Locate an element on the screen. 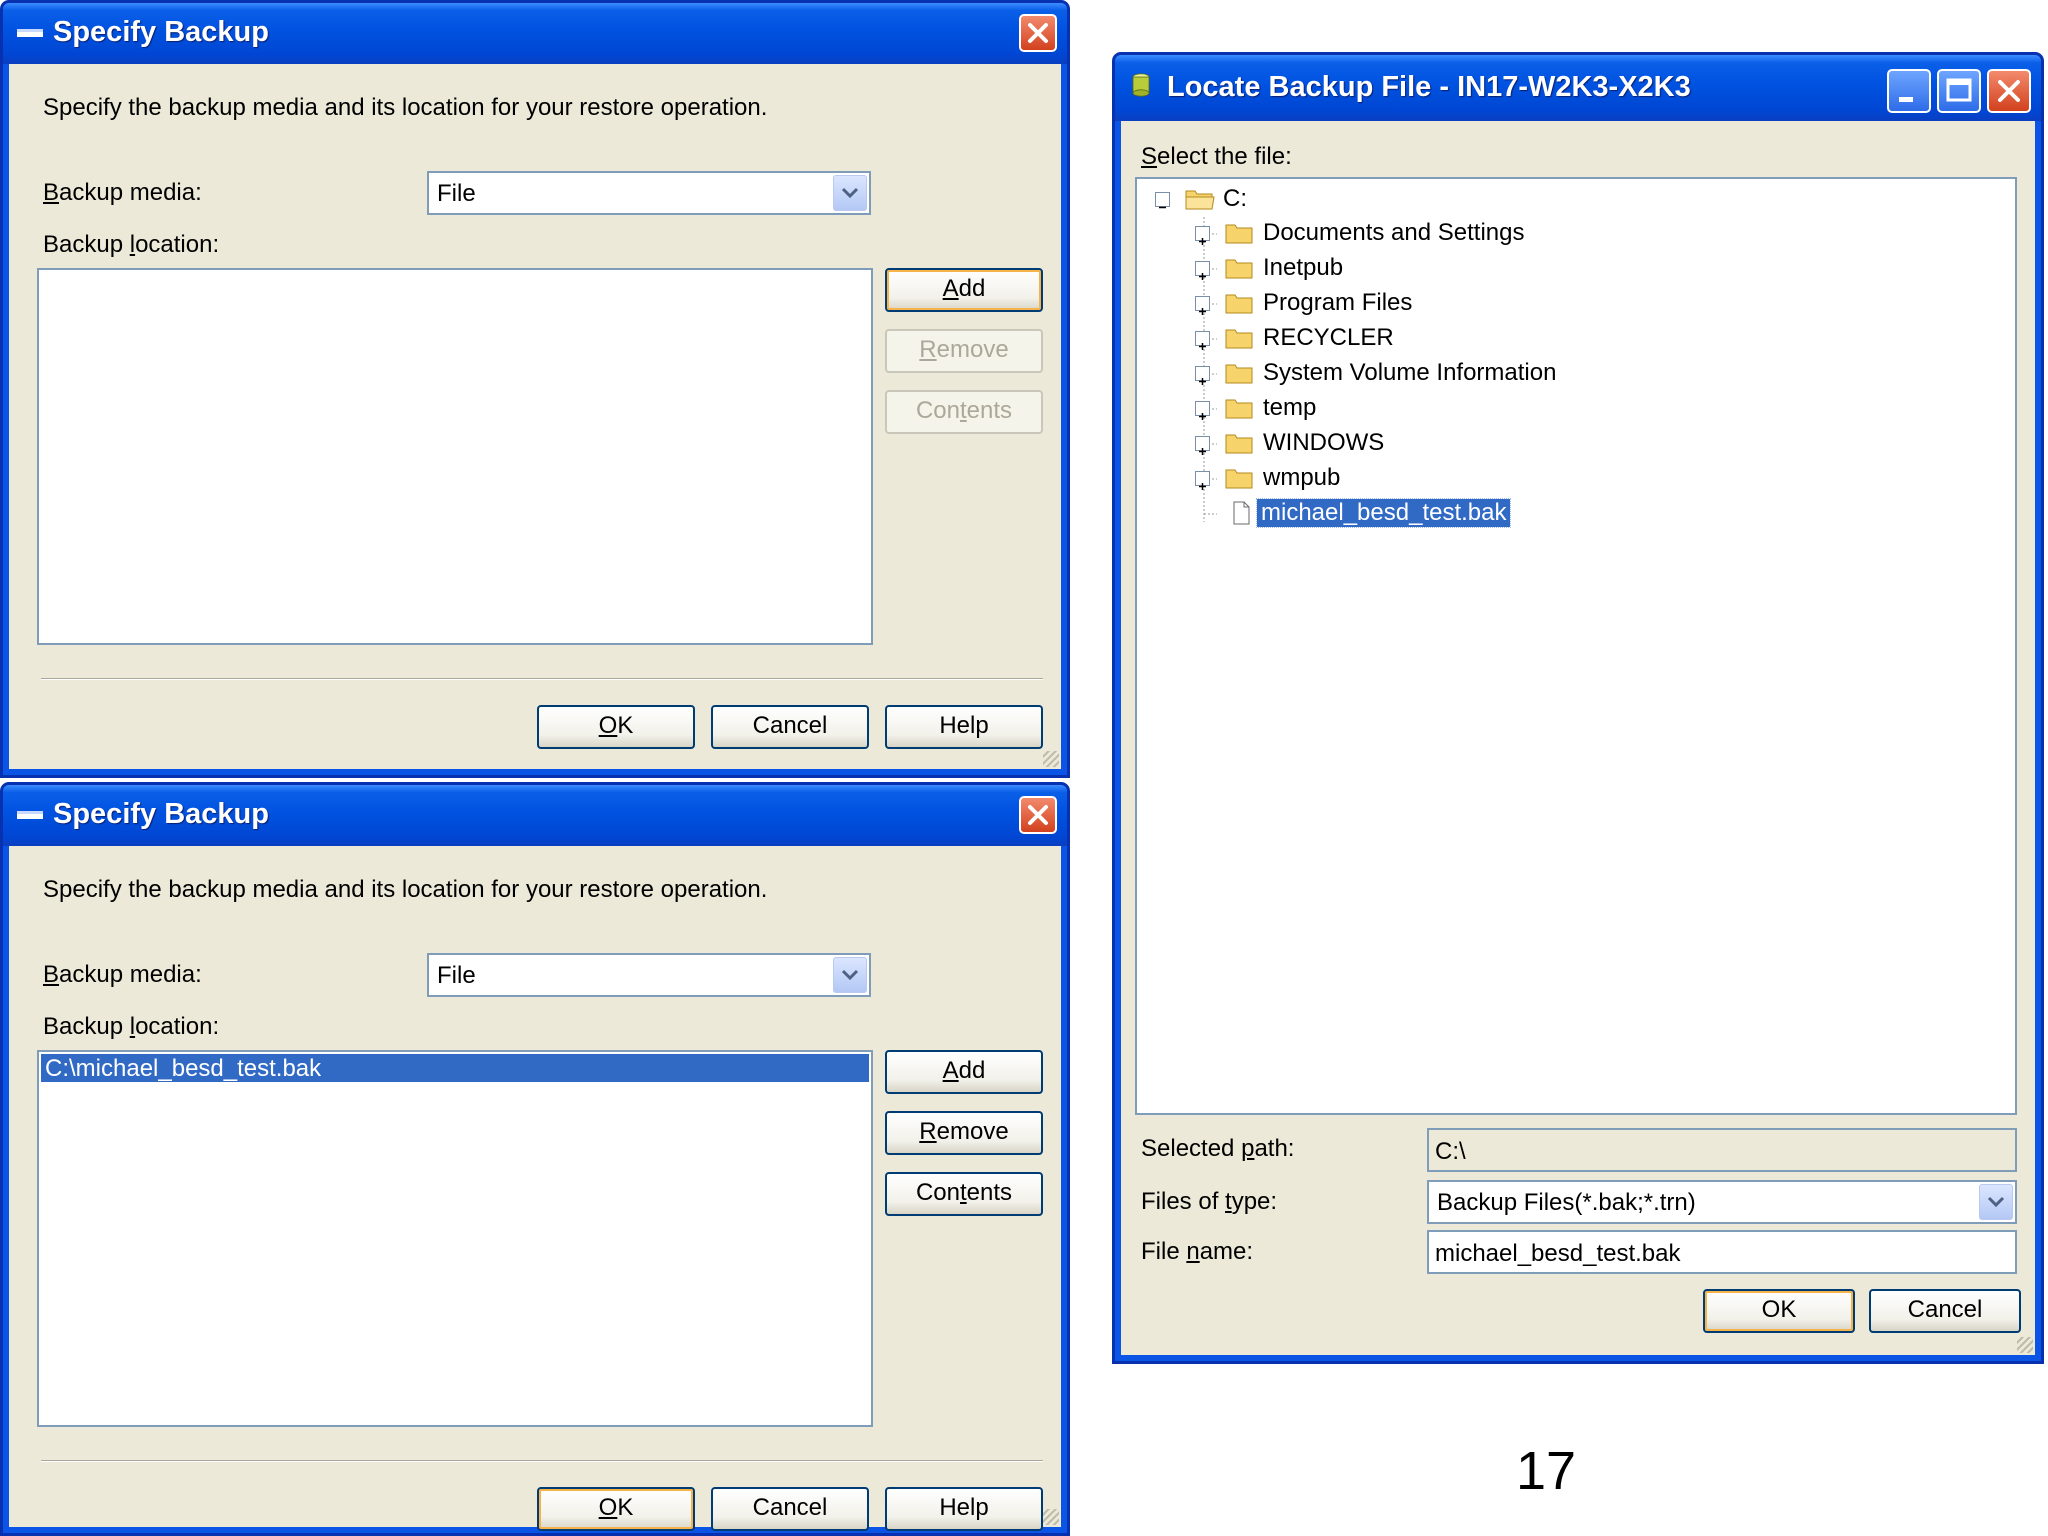  minimize-button is located at coordinates (1909, 91).